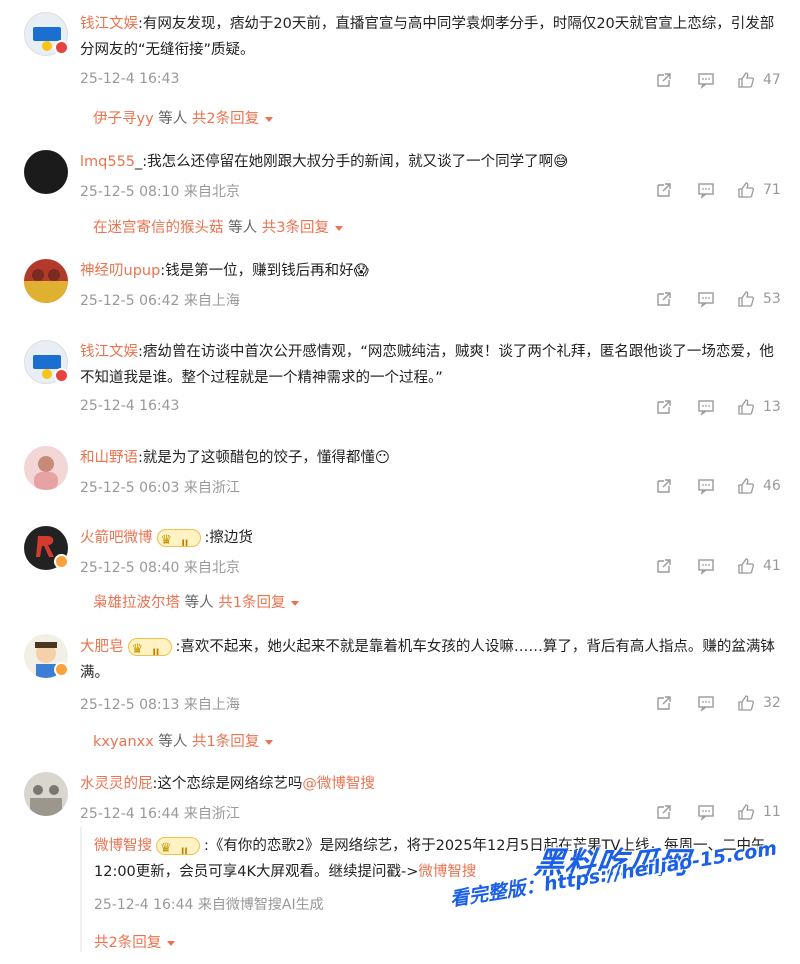  I want to click on like-count: 71, so click(772, 190).